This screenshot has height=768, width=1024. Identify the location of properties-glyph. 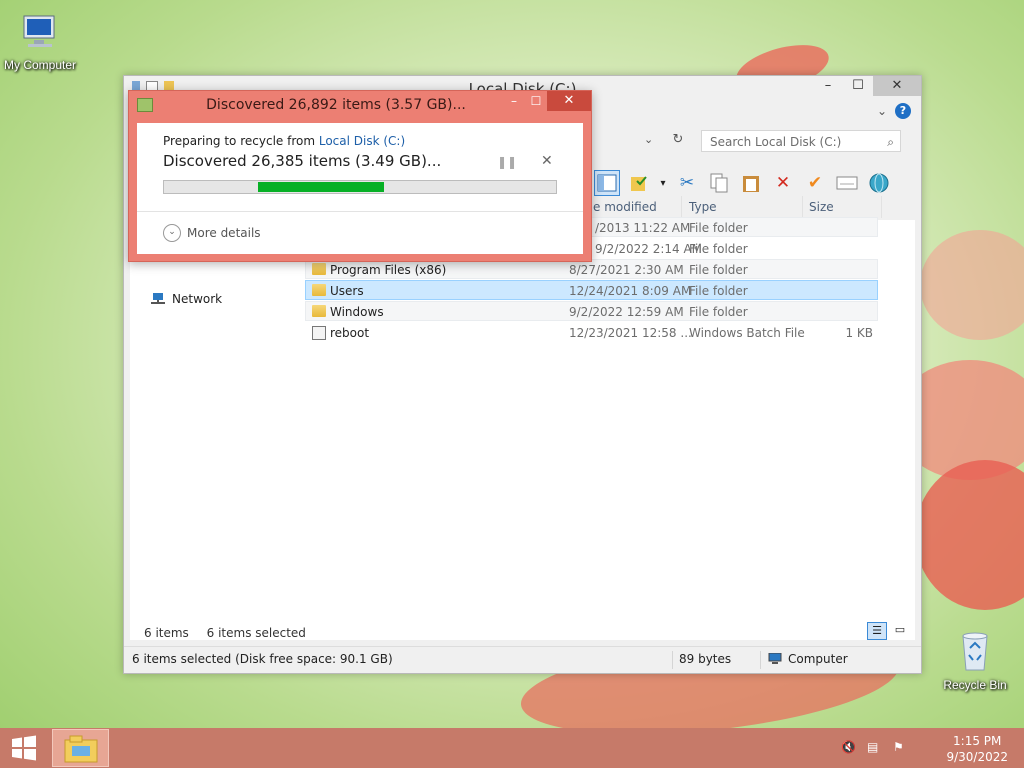
(847, 183).